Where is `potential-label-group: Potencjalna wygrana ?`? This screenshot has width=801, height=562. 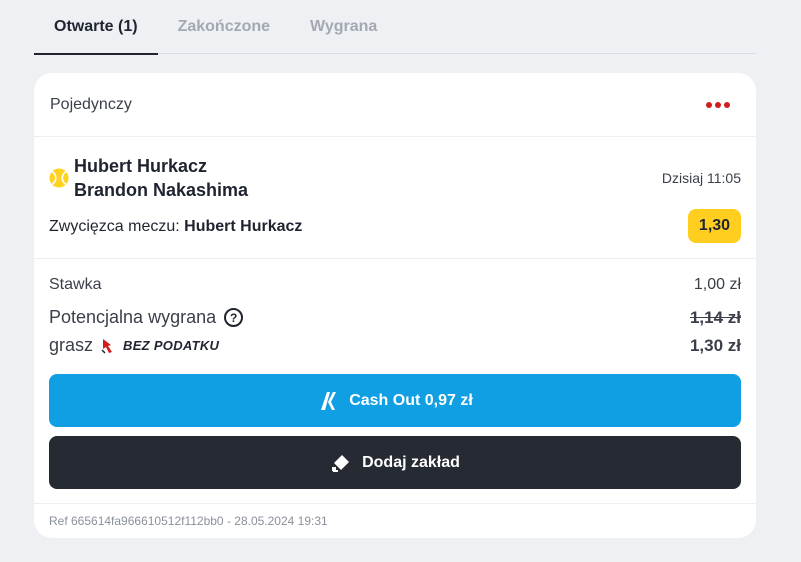
potential-label-group: Potencjalna wygrana ? is located at coordinates (146, 317).